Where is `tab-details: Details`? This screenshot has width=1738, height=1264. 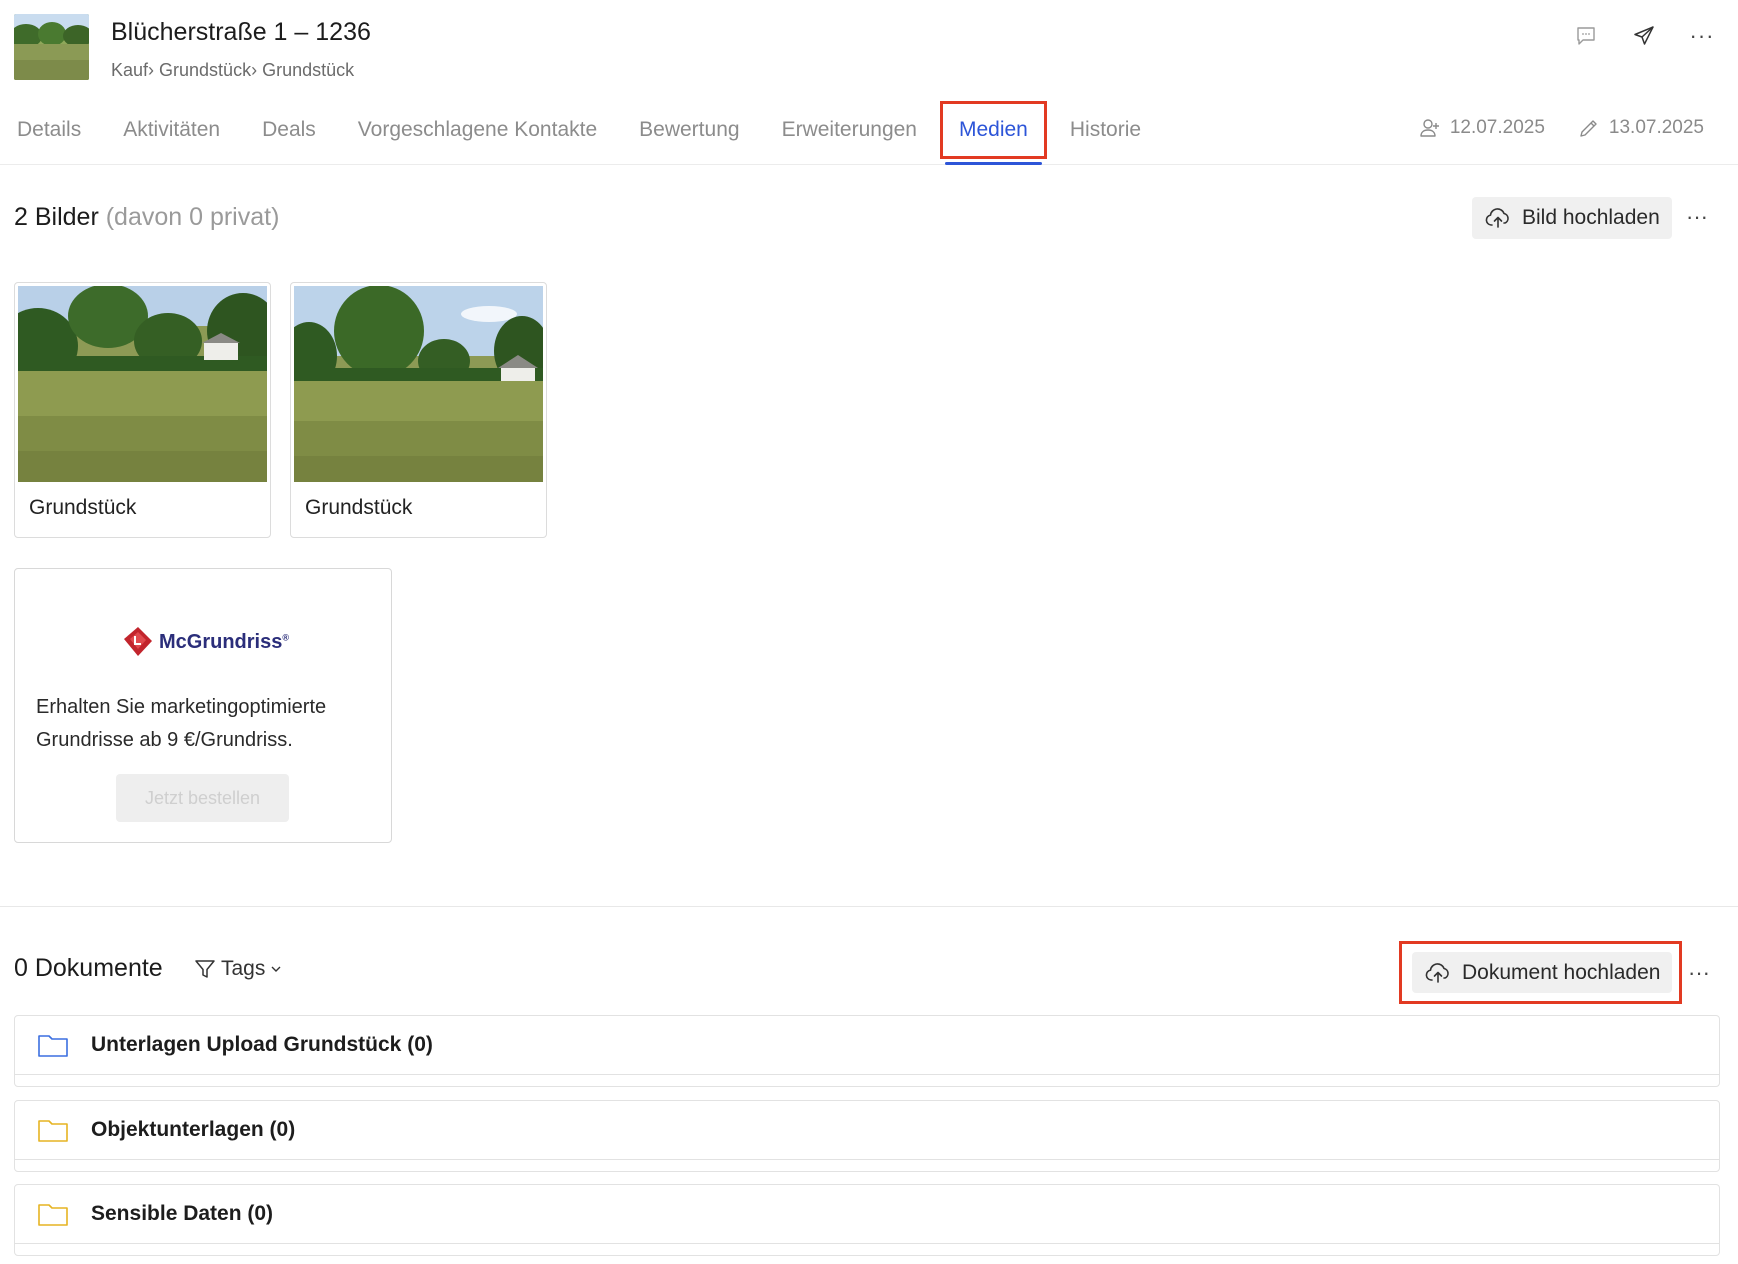 tab-details: Details is located at coordinates (48, 130).